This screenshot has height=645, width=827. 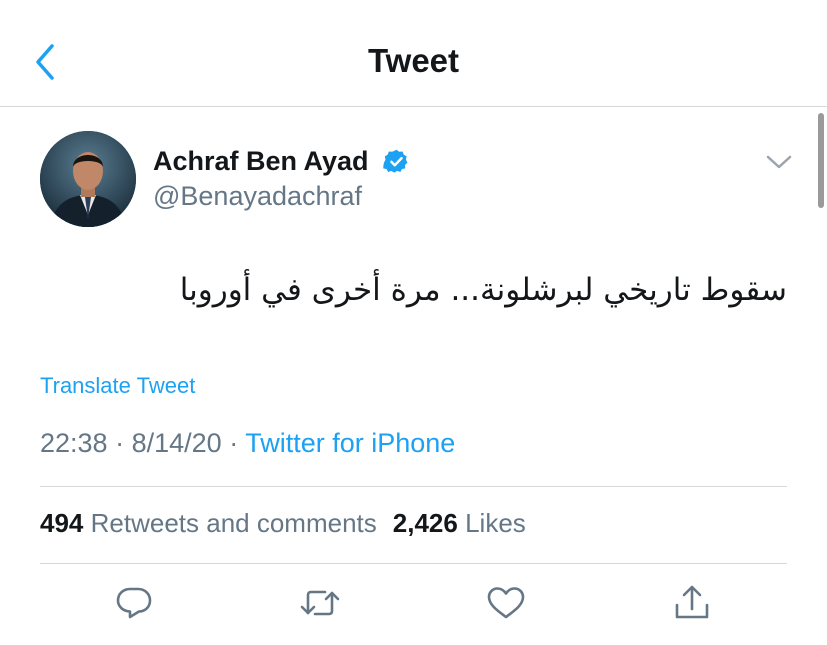 I want to click on avatar-image, so click(x=88, y=179).